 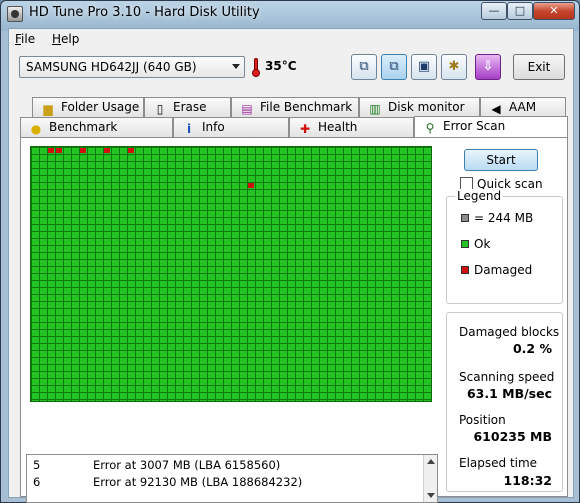 What do you see at coordinates (88, 107) in the screenshot?
I see `tab-folder-usage: ▆ Folder Usage` at bounding box center [88, 107].